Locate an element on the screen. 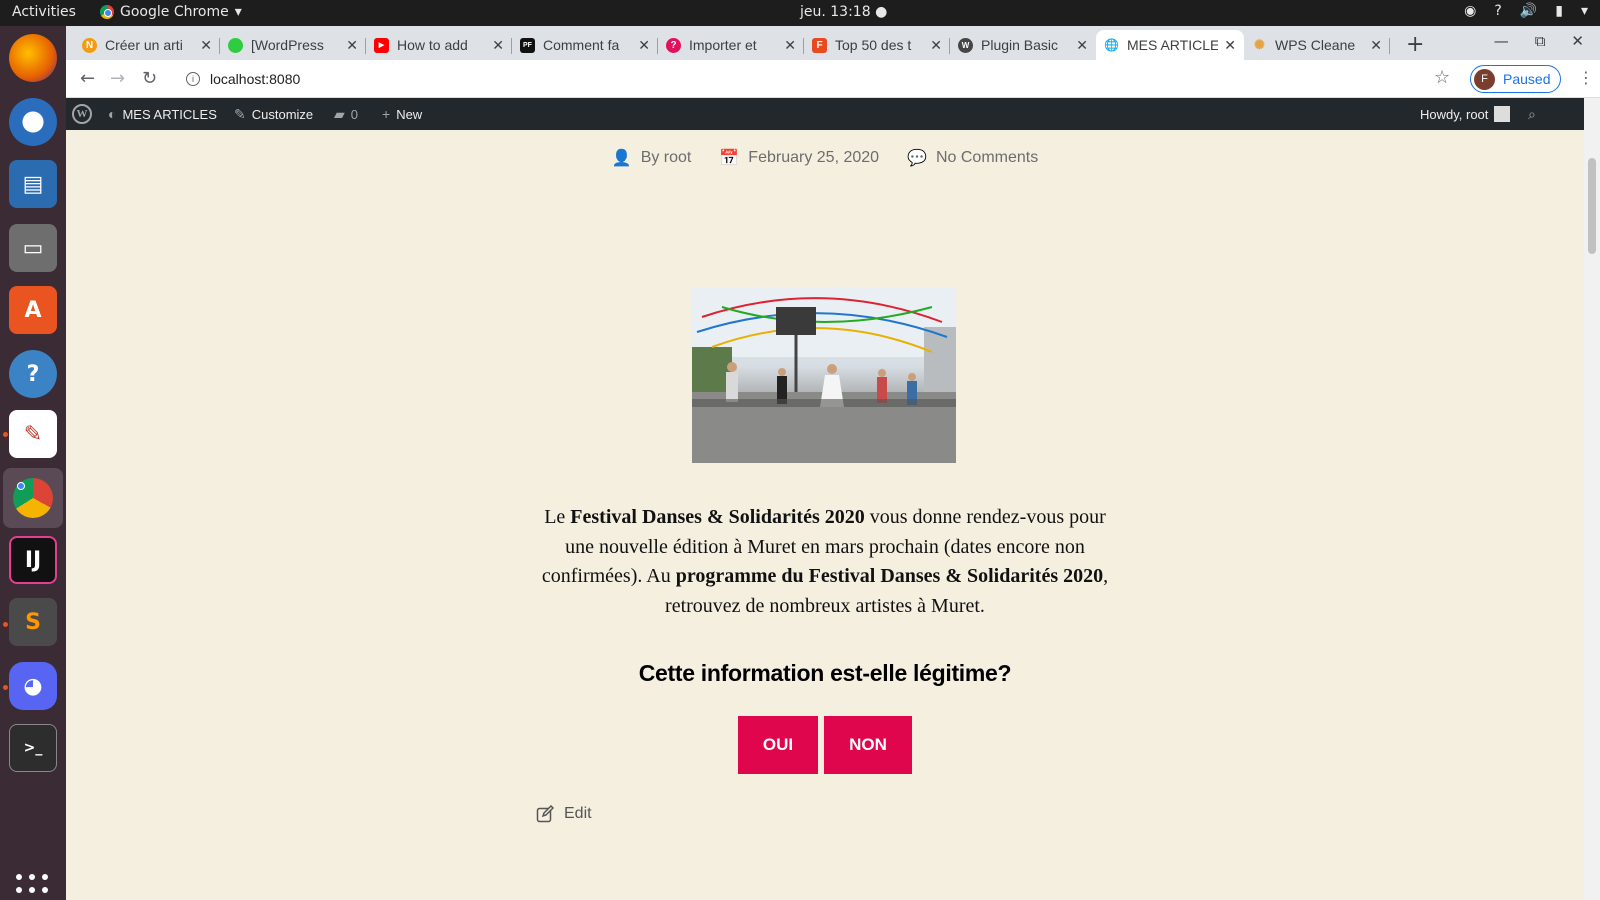 This screenshot has height=900, width=1600. browser-toolbar: ← → ↻ i localhost:8080 ☆ F Paused ⋮ is located at coordinates (833, 79).